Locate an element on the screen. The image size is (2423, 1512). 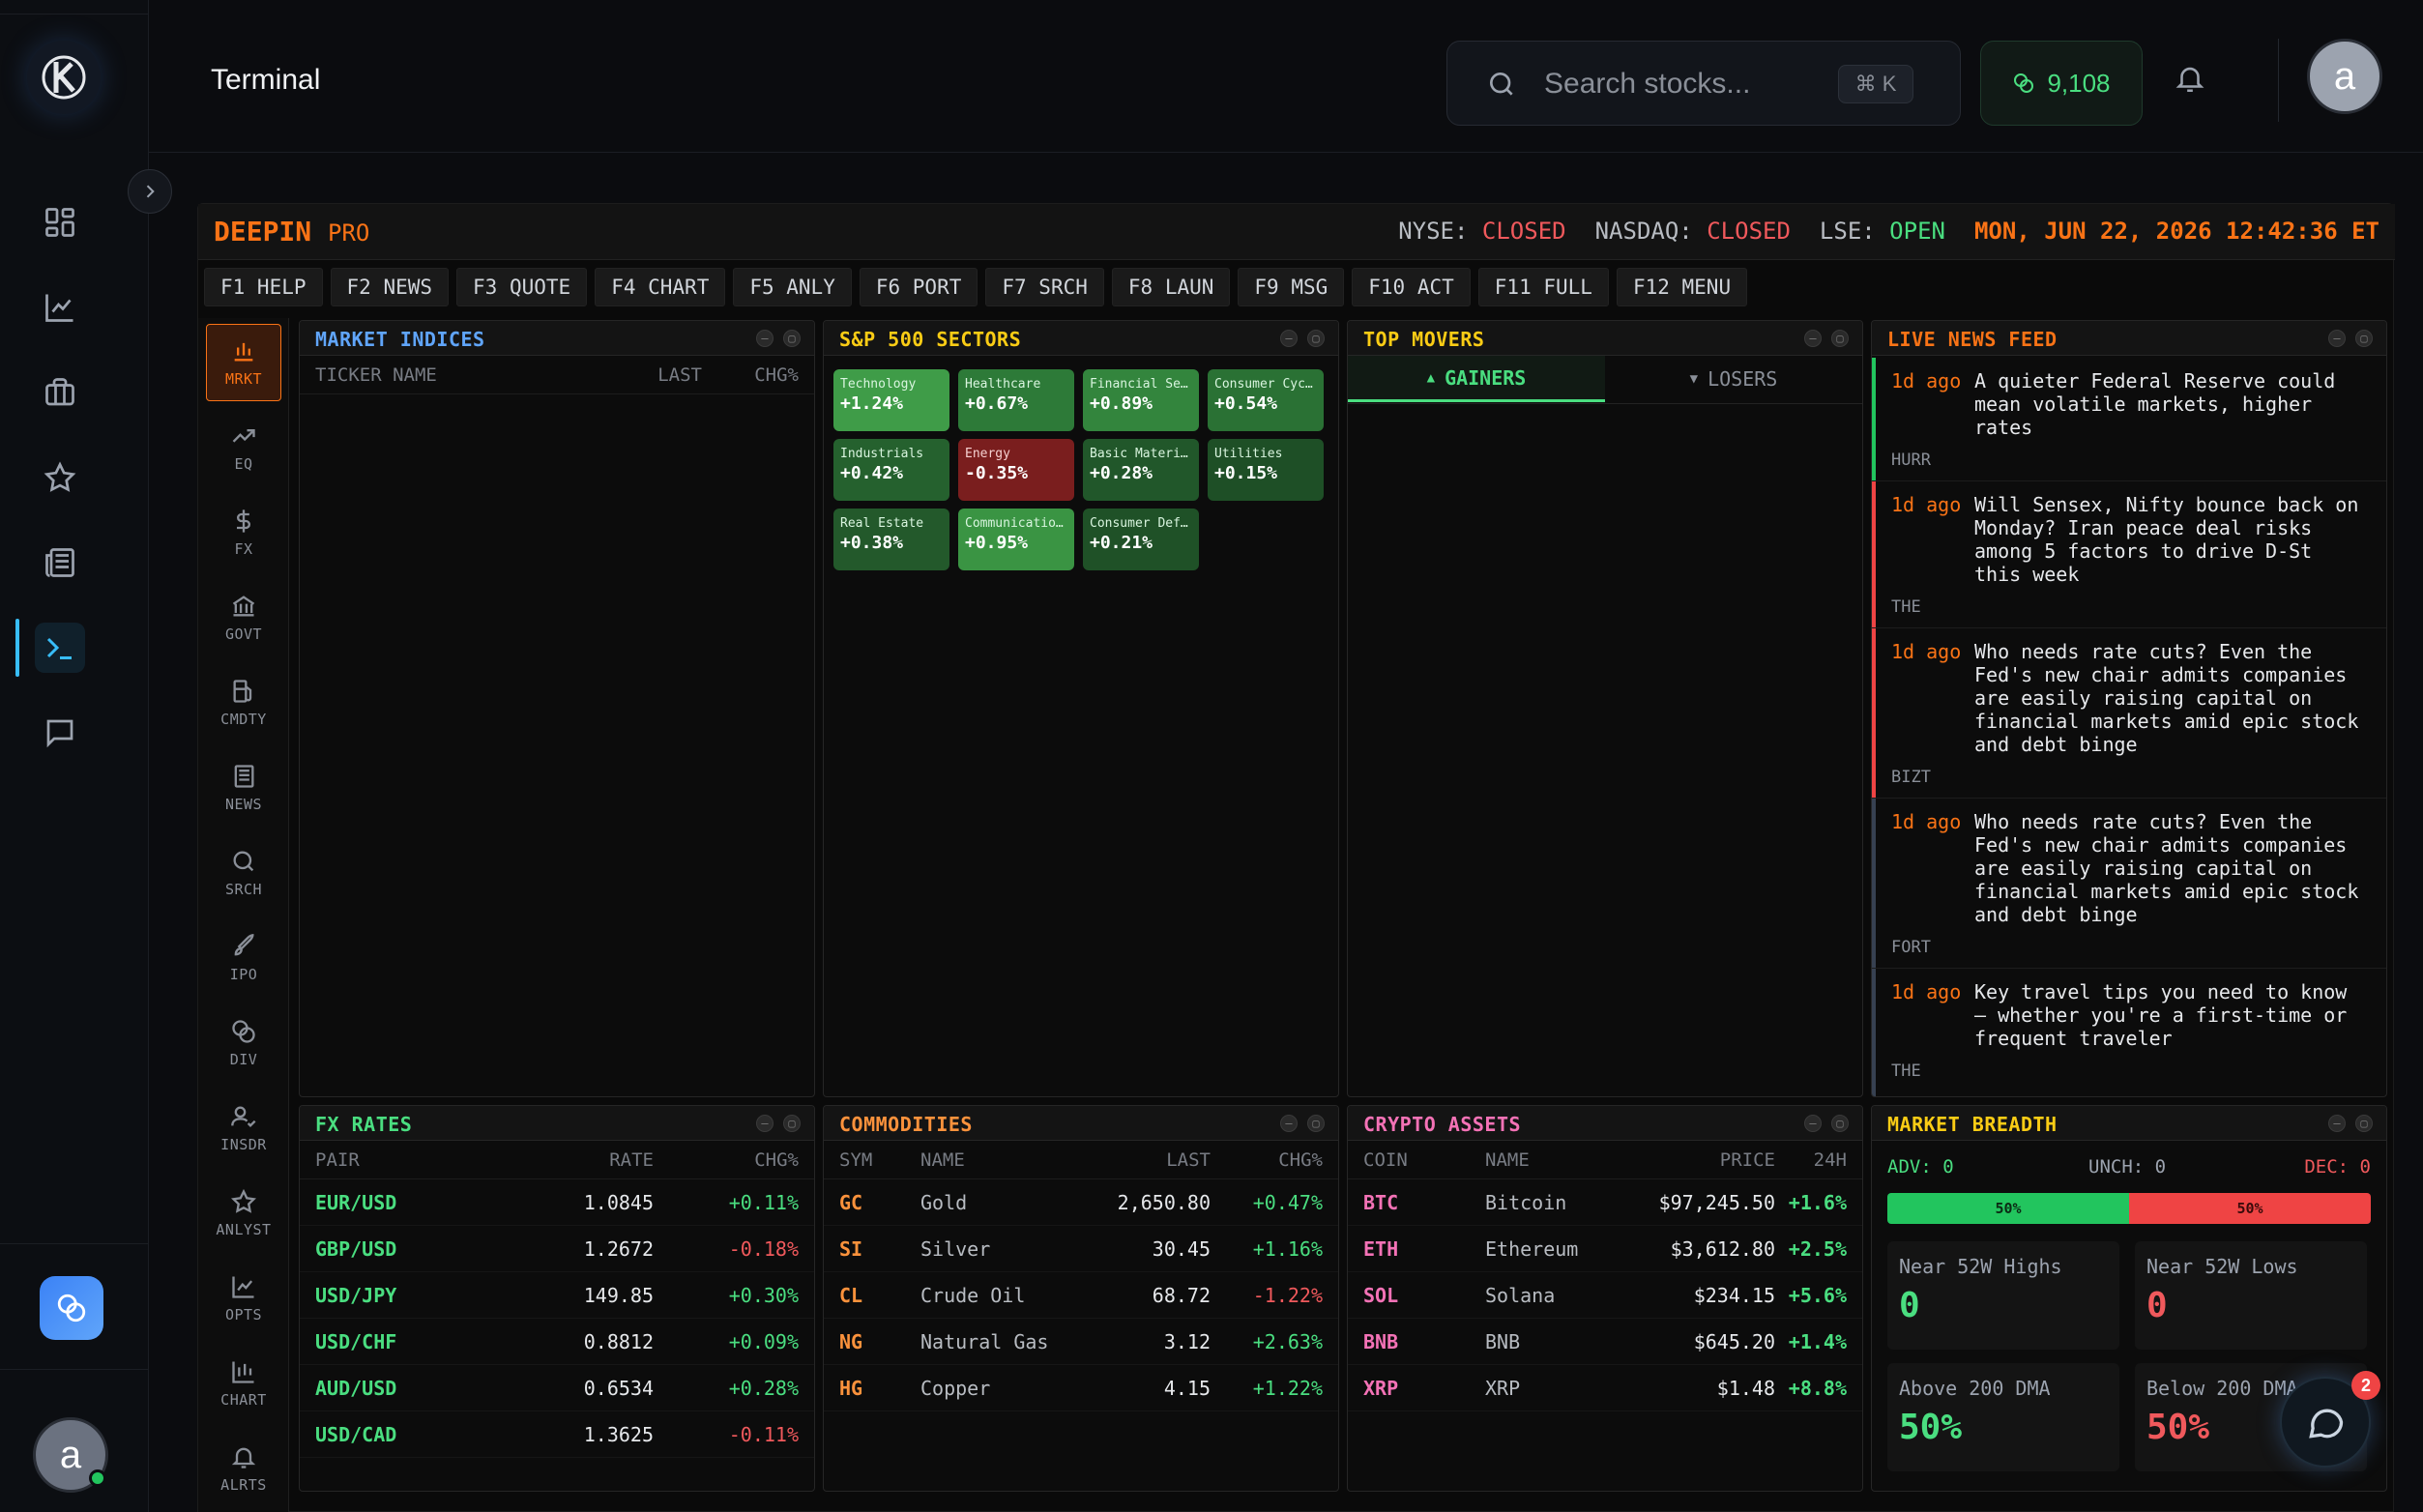
nav-dashboard is located at coordinates (60, 222).